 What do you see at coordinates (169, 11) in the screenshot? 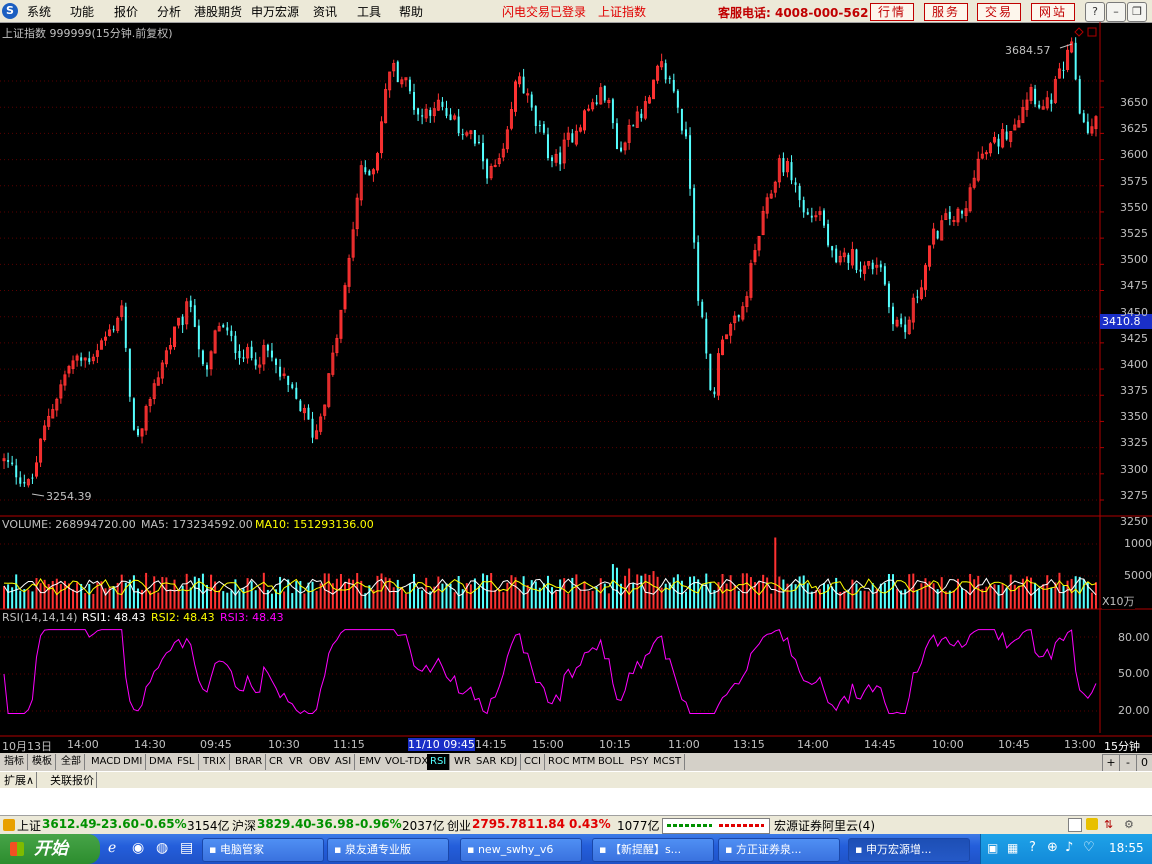
I see `menu-analysis: 分析` at bounding box center [169, 11].